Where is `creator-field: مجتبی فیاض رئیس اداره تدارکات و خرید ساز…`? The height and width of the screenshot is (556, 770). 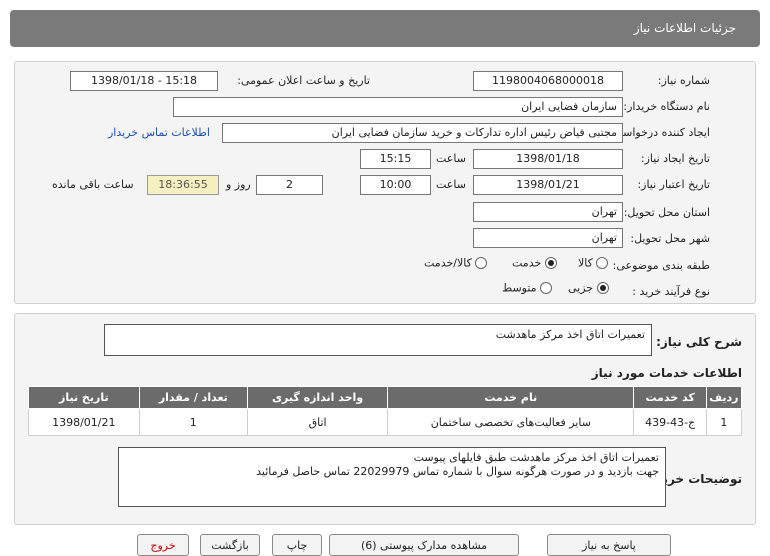
creator-field: مجتبی فیاض رئیس اداره تدارکات و خرید ساز… is located at coordinates (422, 133).